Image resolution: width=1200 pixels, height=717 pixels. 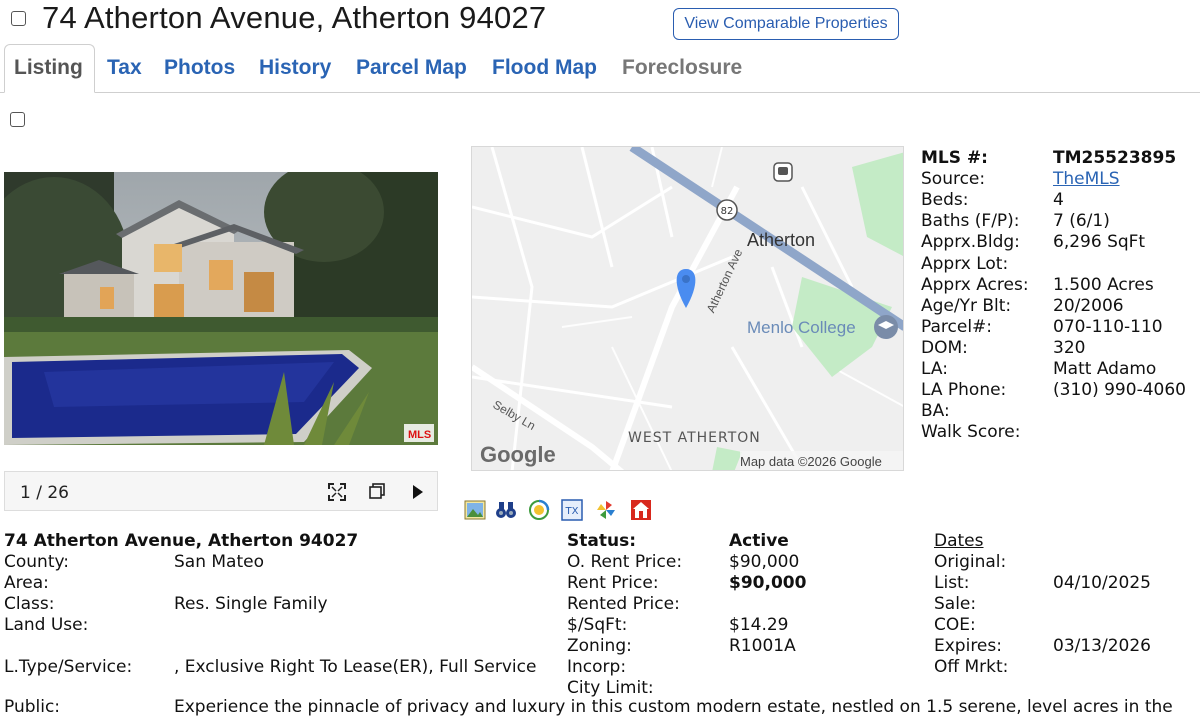 I want to click on class-value: Res. Single Family, so click(x=251, y=604).